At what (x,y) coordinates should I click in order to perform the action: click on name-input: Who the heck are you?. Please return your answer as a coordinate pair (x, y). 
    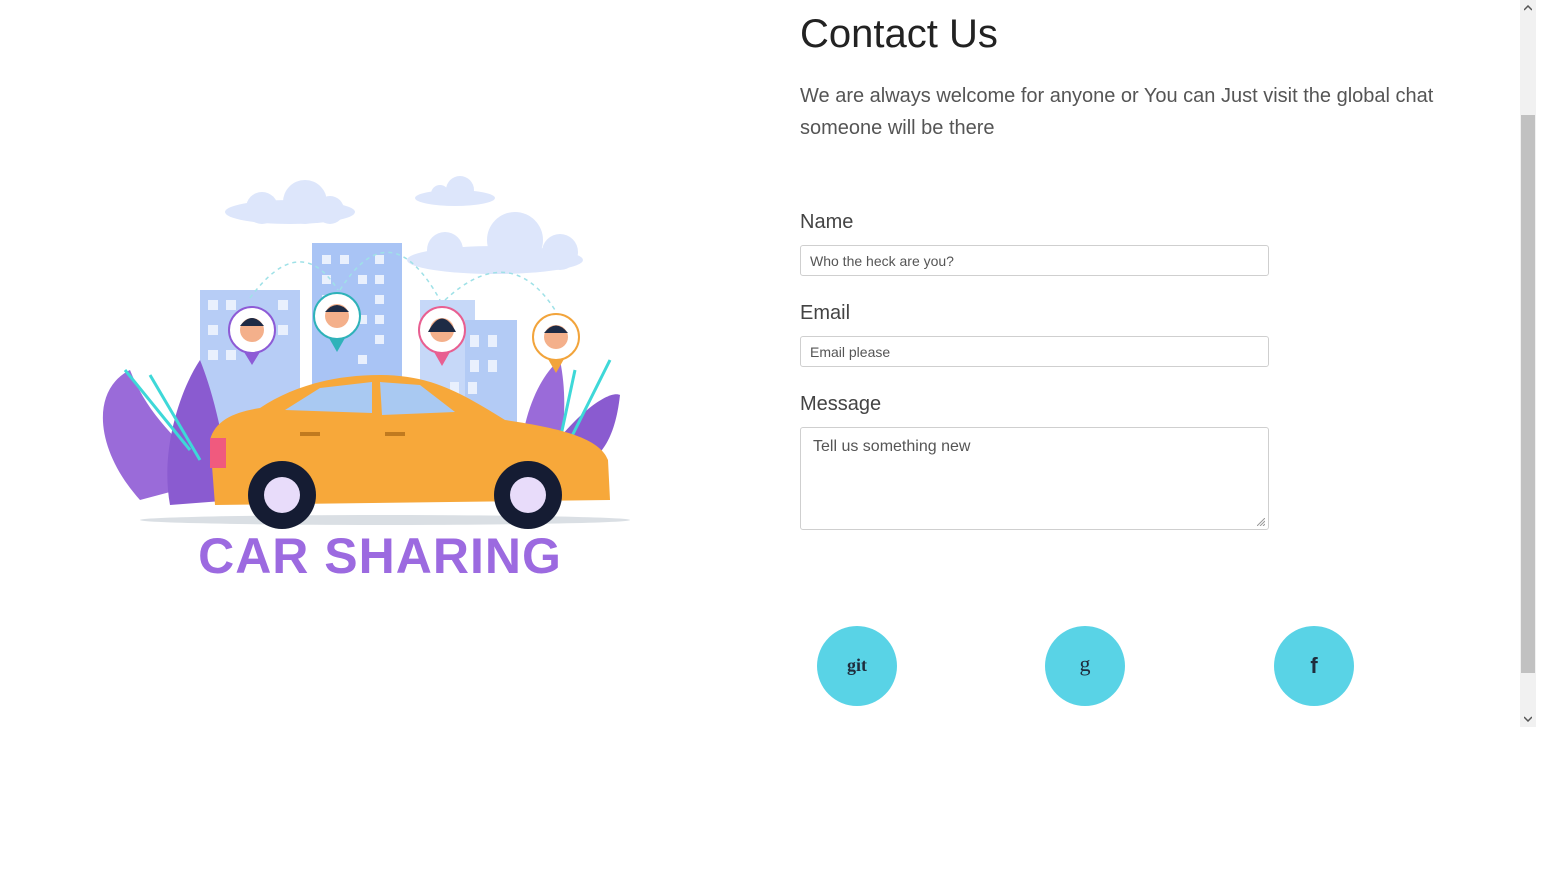
    Looking at the image, I should click on (1034, 260).